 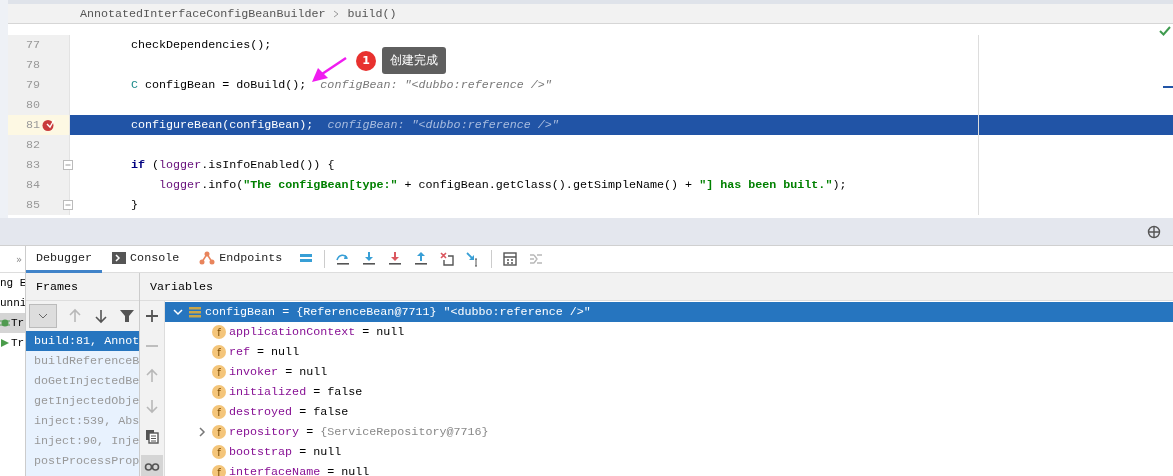 What do you see at coordinates (82, 341) in the screenshot?
I see `stack-frame: build:81, Annot` at bounding box center [82, 341].